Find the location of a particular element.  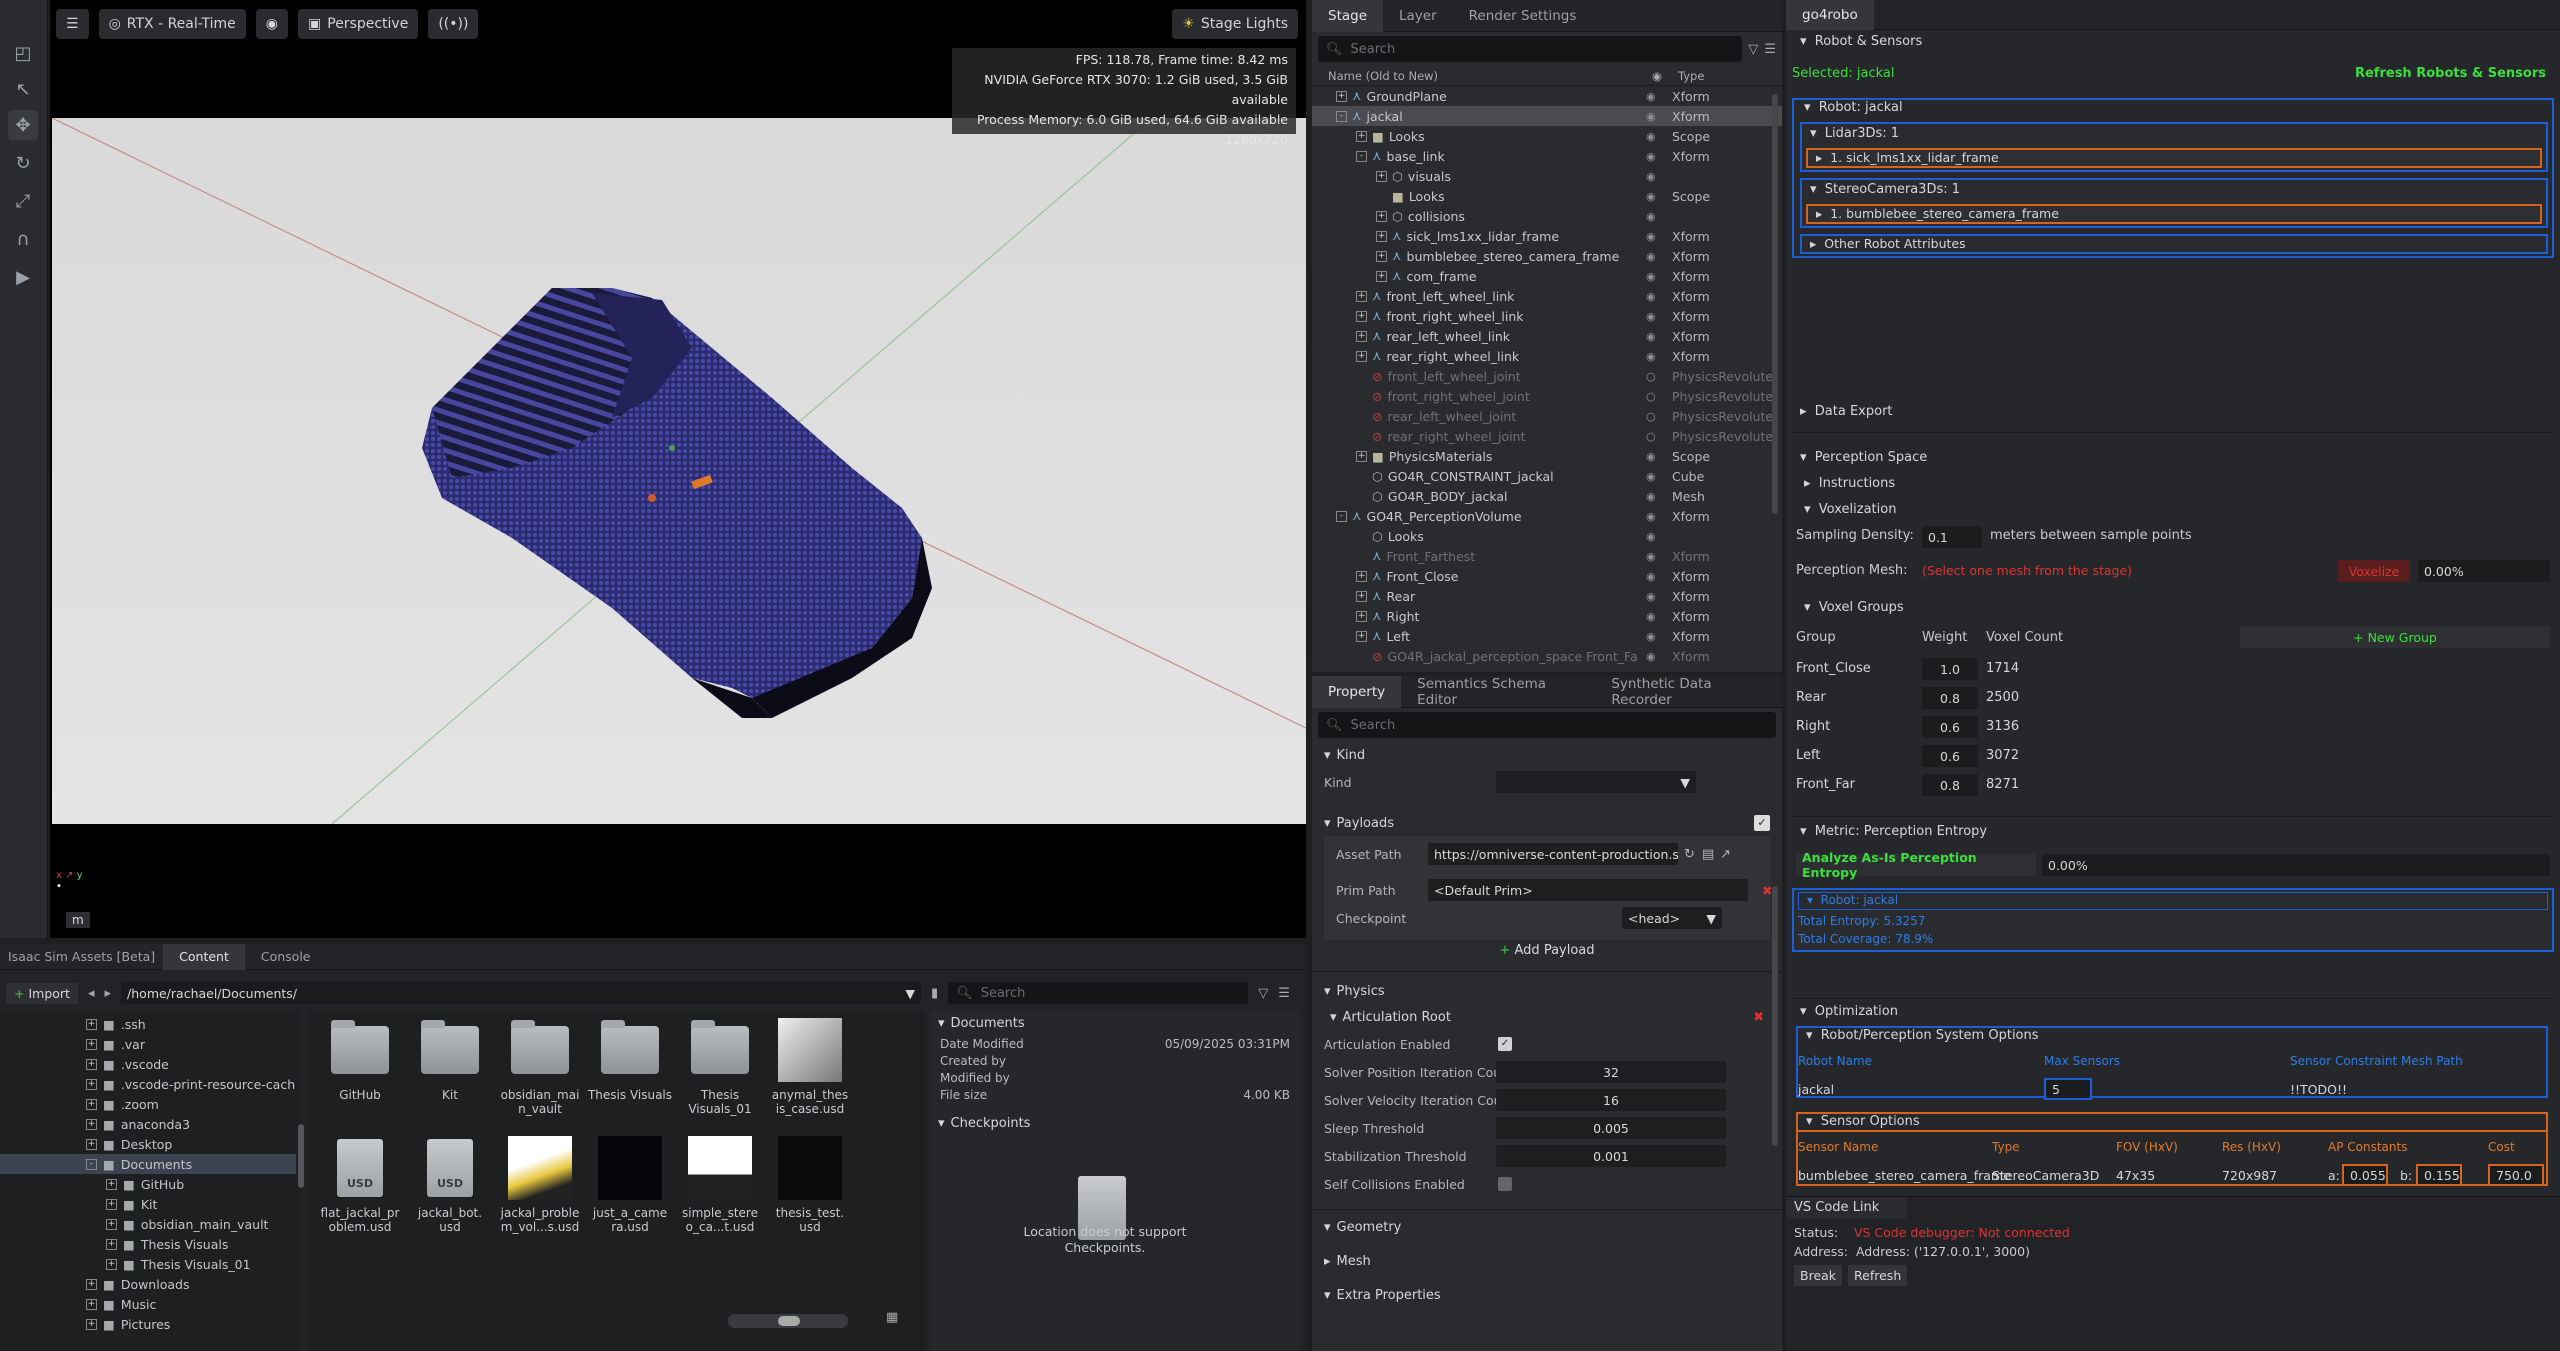

kind-select: ▼ is located at coordinates (1596, 782).